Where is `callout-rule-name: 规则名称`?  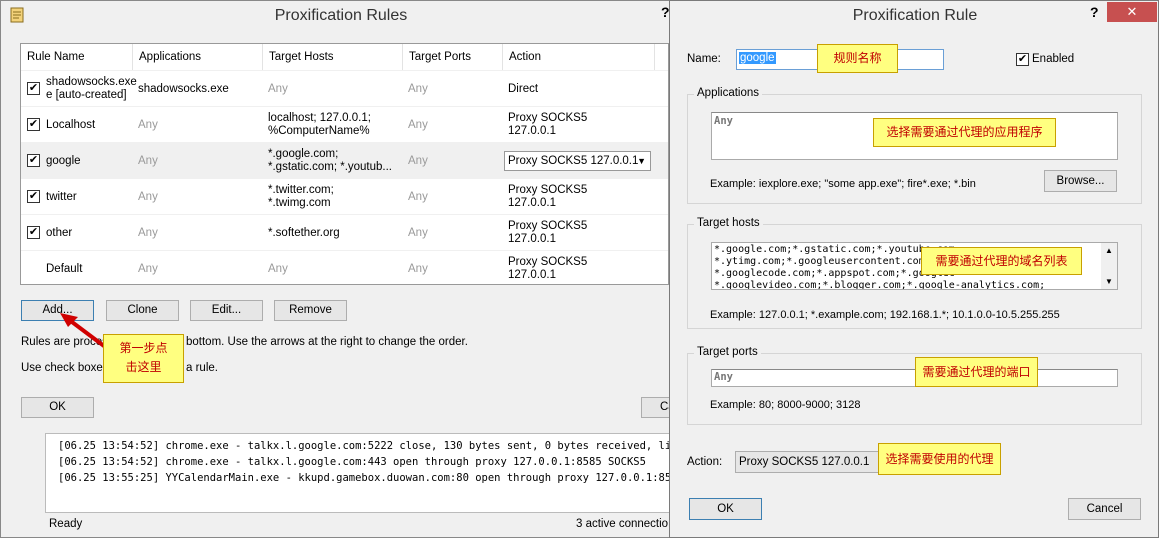 callout-rule-name: 规则名称 is located at coordinates (857, 58).